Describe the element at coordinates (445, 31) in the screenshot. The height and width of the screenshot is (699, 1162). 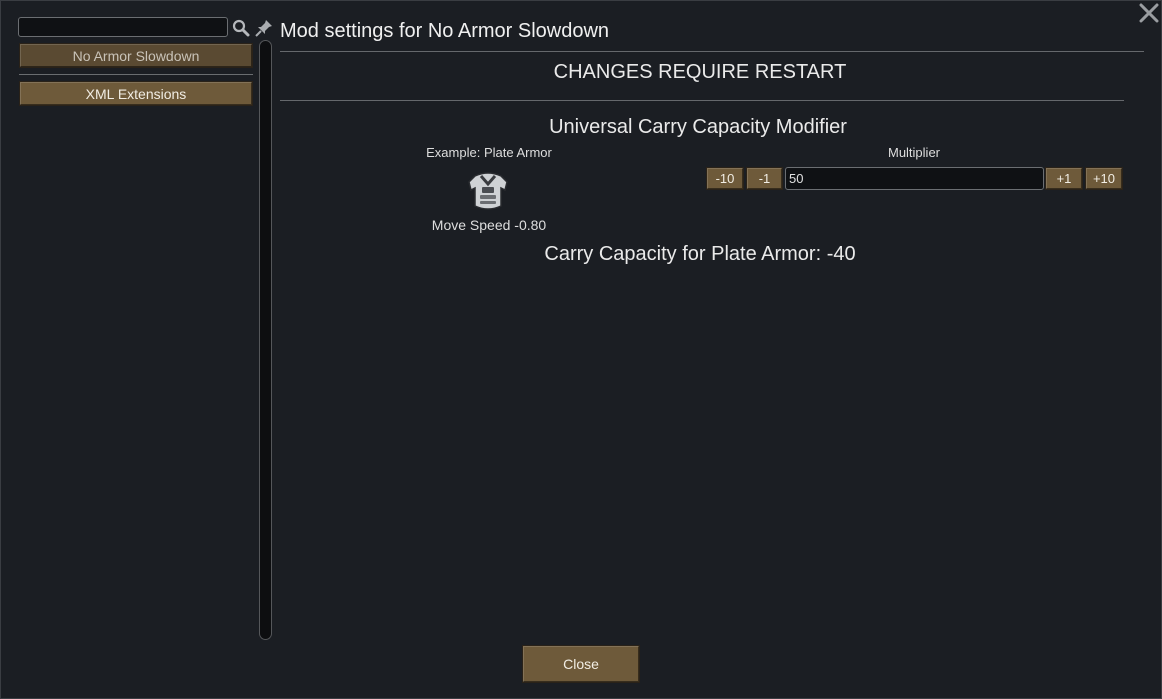
I see `page-title: Mod settings for No Armor Slowdown` at that location.